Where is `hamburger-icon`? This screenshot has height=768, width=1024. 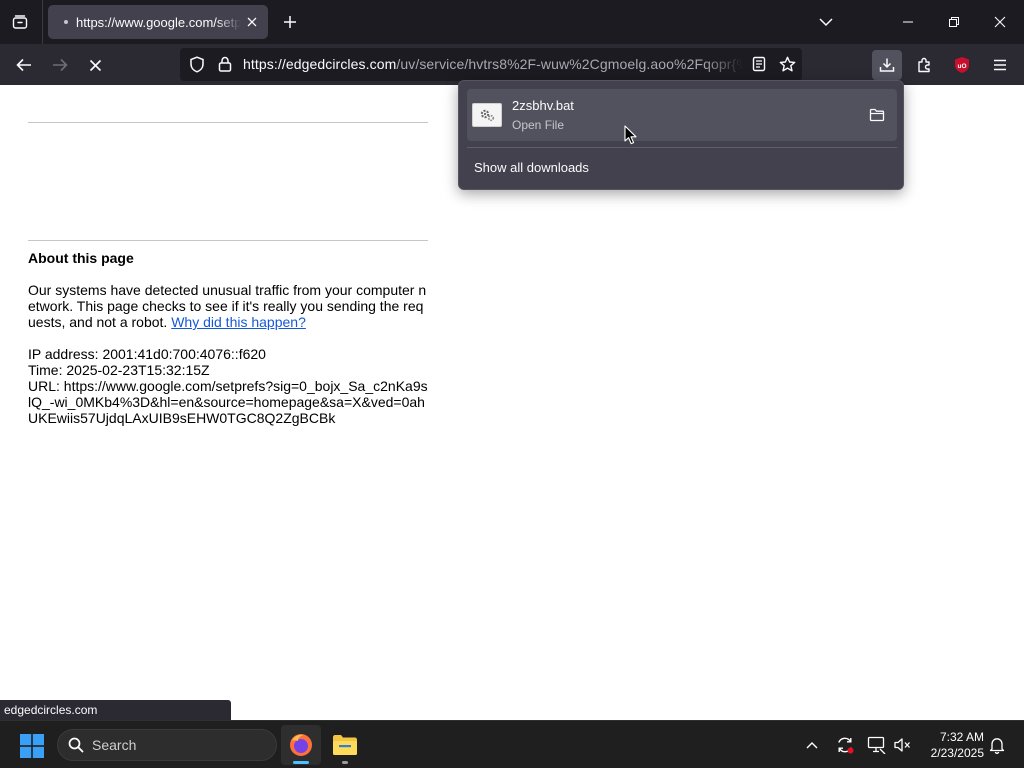
hamburger-icon is located at coordinates (1000, 65).